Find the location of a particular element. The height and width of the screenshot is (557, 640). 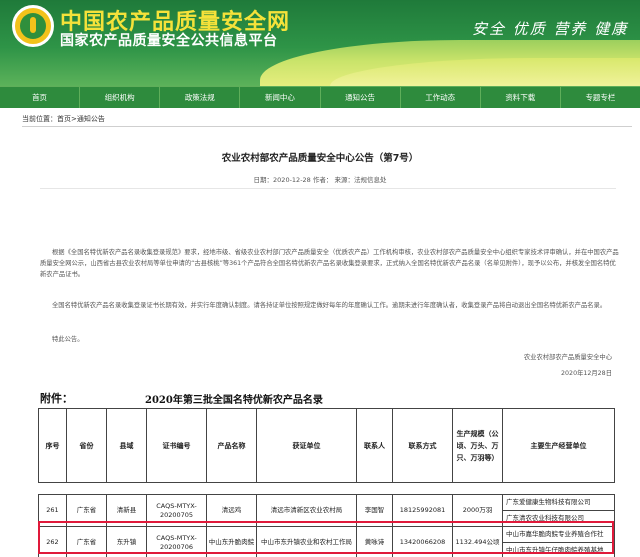

attachment-label: 附件： is located at coordinates (56, 398).